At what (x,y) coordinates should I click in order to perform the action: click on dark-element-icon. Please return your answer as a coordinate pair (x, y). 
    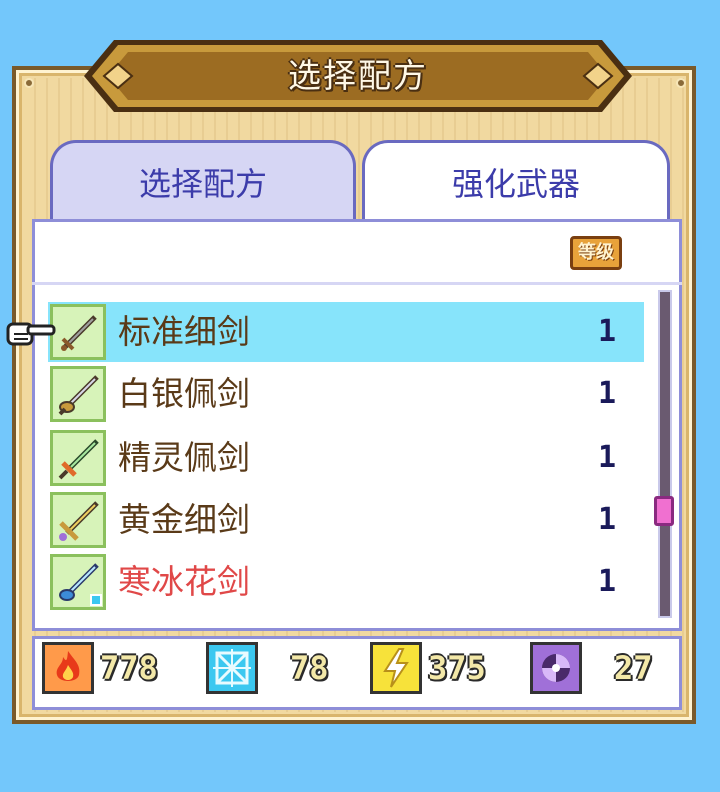
    Looking at the image, I should click on (556, 668).